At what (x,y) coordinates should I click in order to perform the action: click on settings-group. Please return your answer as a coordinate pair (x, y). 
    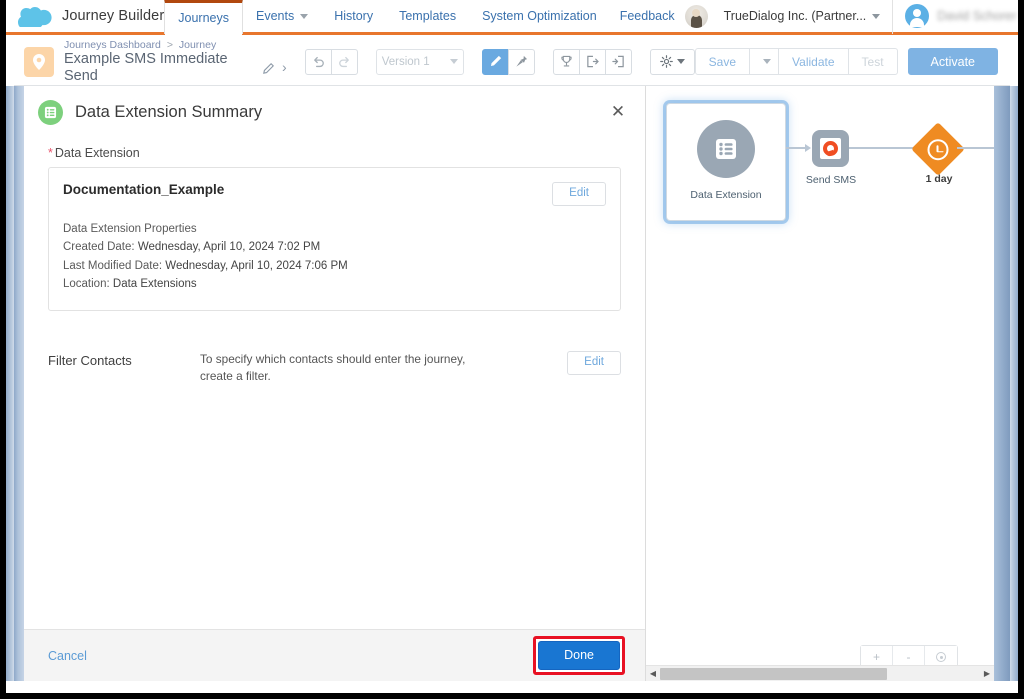
    Looking at the image, I should click on (672, 61).